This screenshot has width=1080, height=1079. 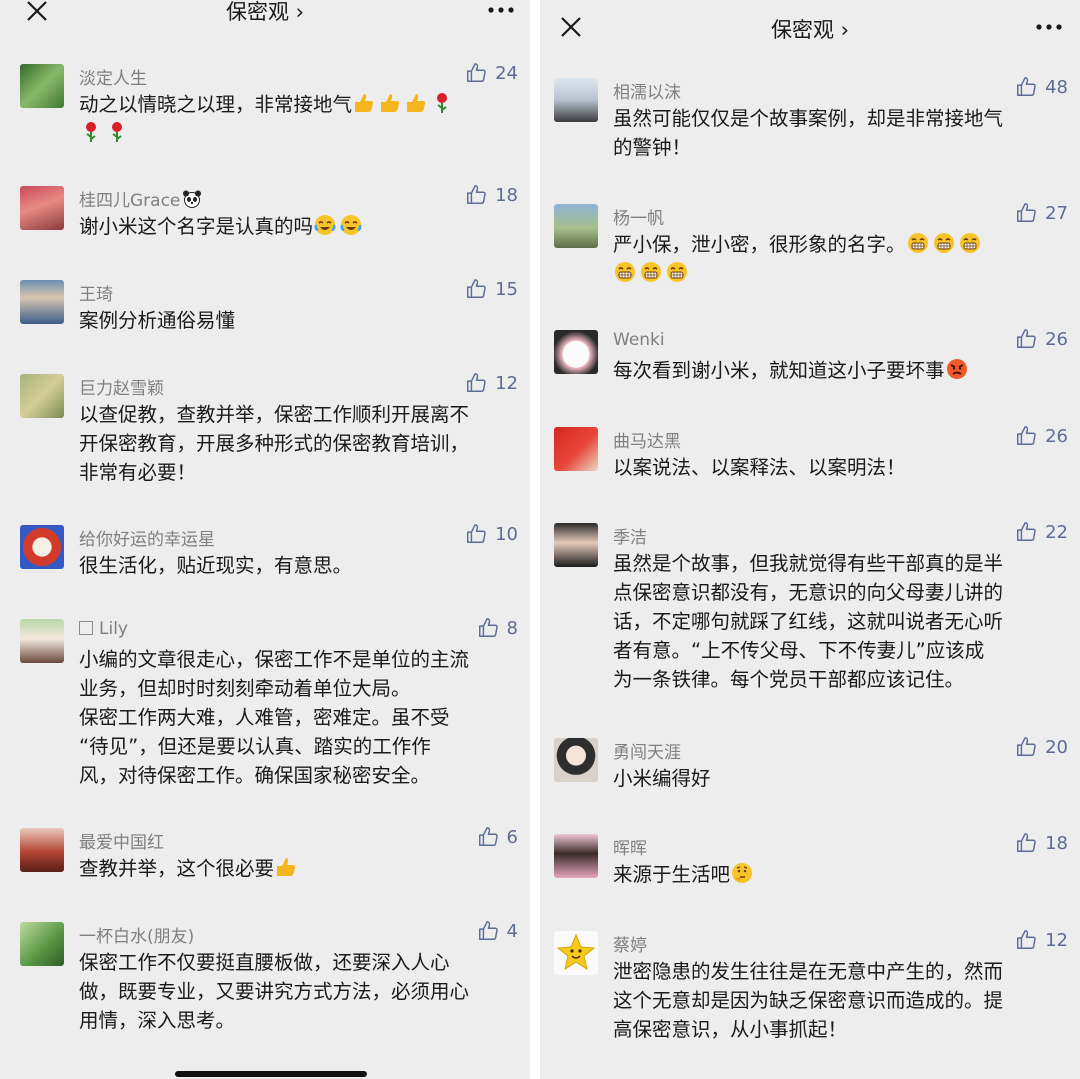 I want to click on like-button: 27, so click(x=1041, y=213).